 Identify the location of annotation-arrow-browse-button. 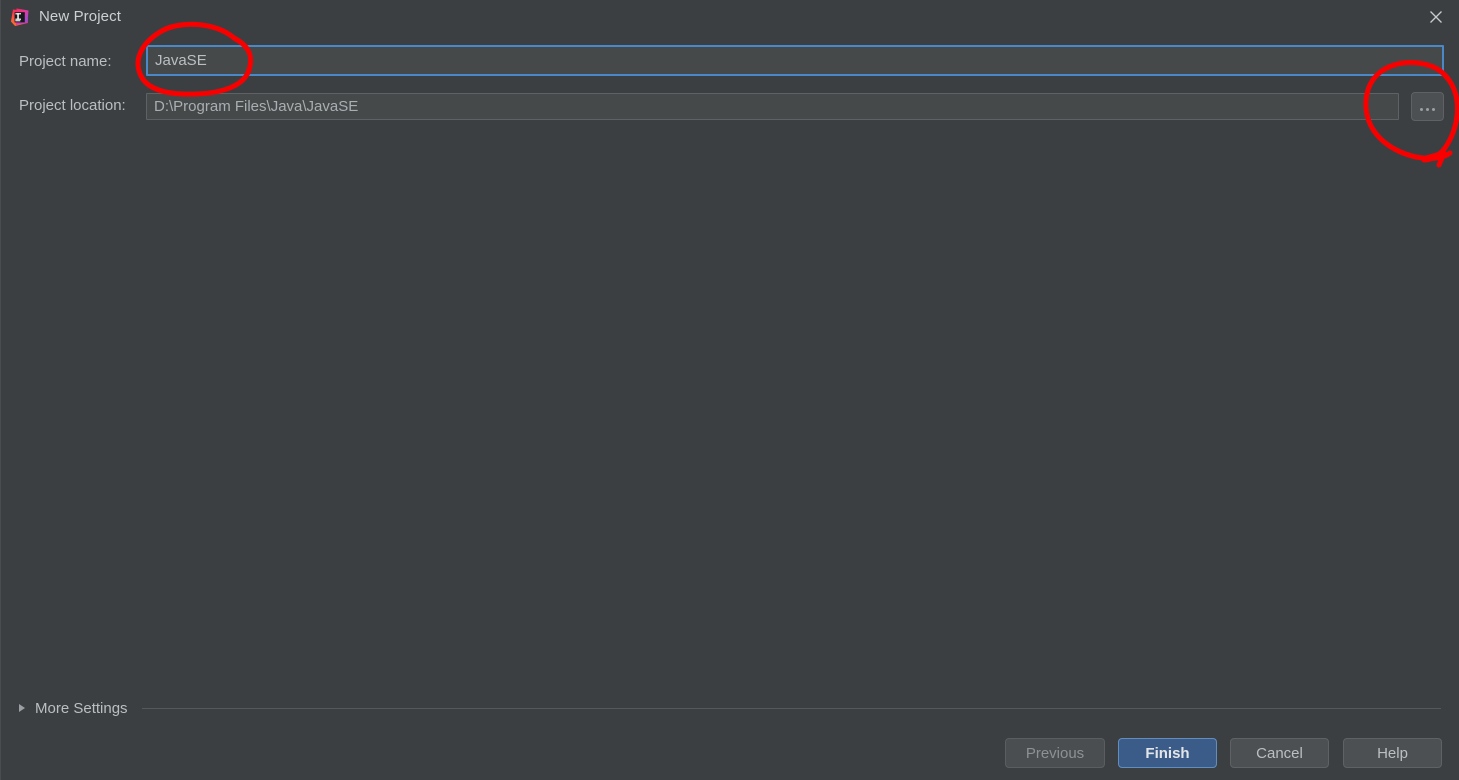
(1435, 159).